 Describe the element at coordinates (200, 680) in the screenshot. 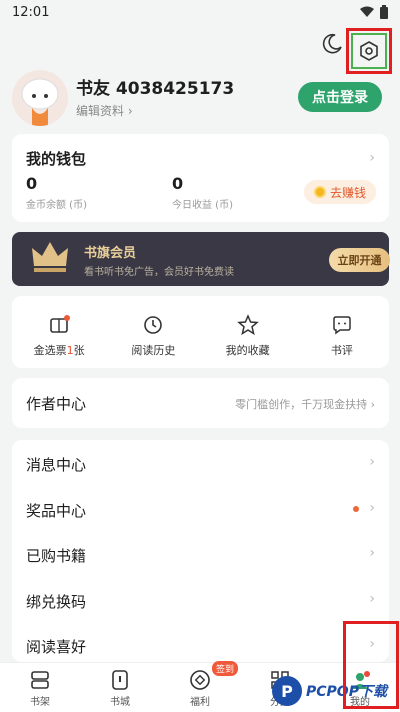

I see `welfare-icon` at that location.